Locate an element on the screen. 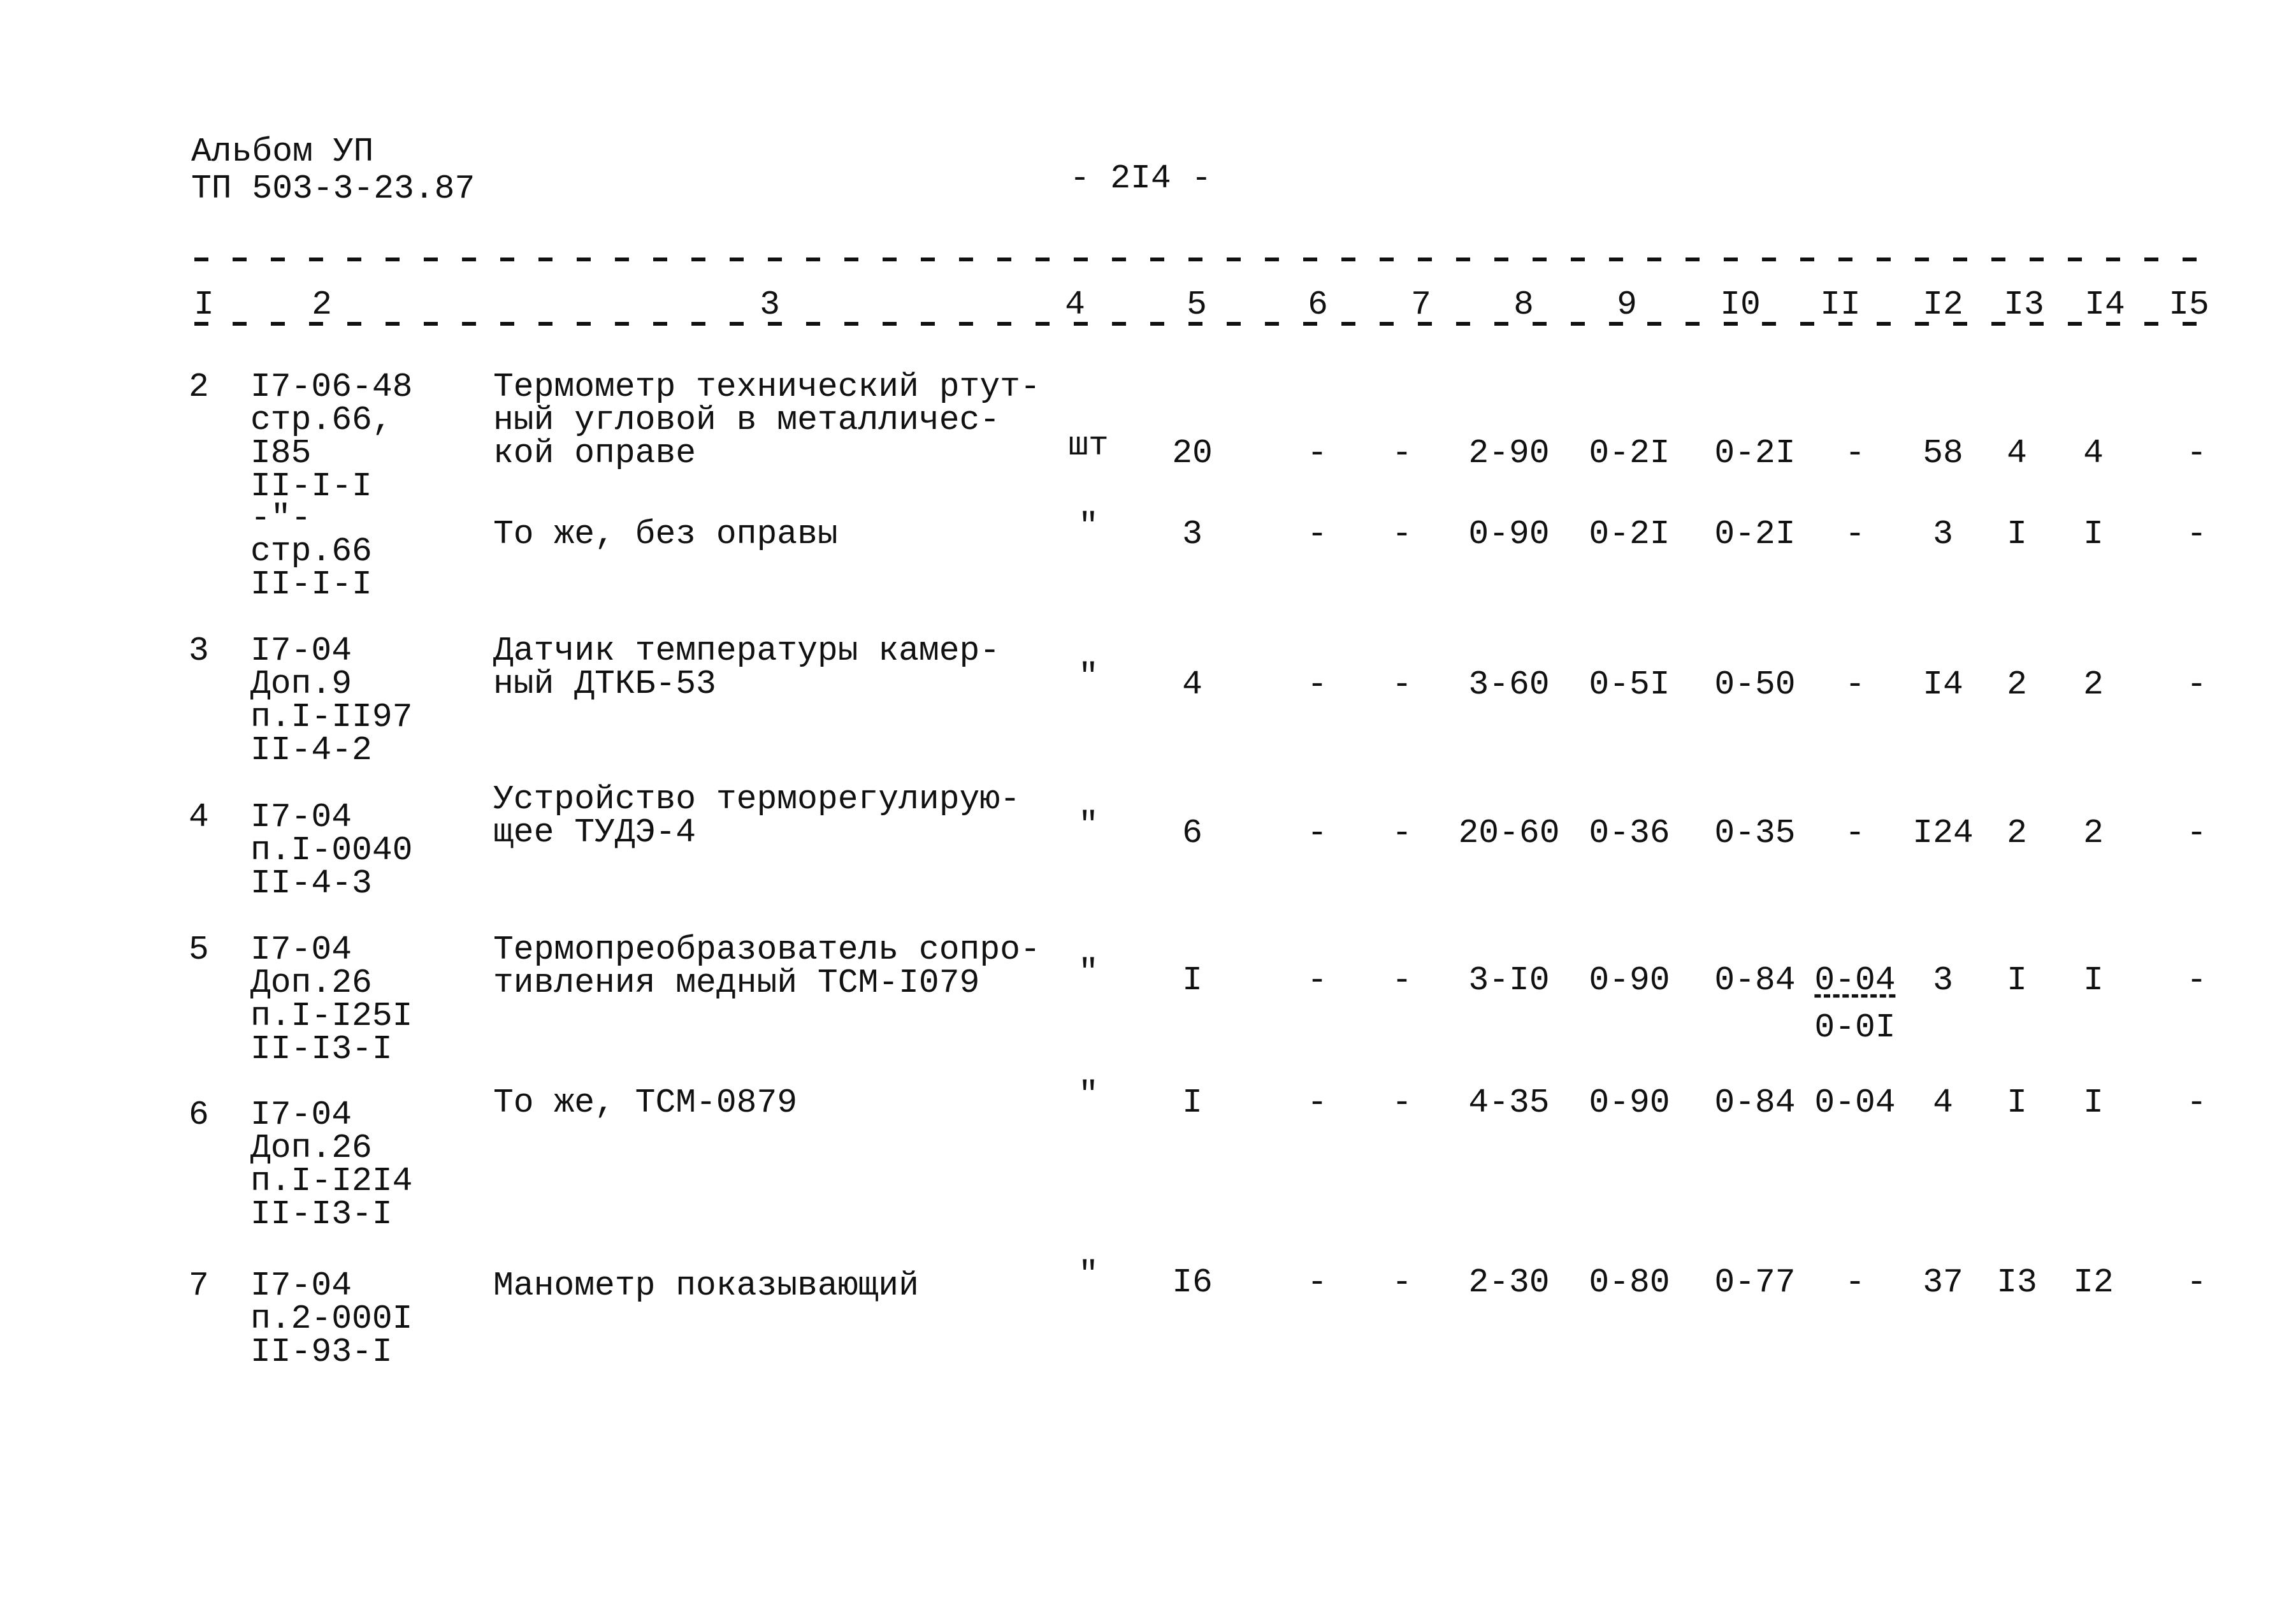 The image size is (2296, 1619). cell-c14: I2 is located at coordinates (2093, 1282).